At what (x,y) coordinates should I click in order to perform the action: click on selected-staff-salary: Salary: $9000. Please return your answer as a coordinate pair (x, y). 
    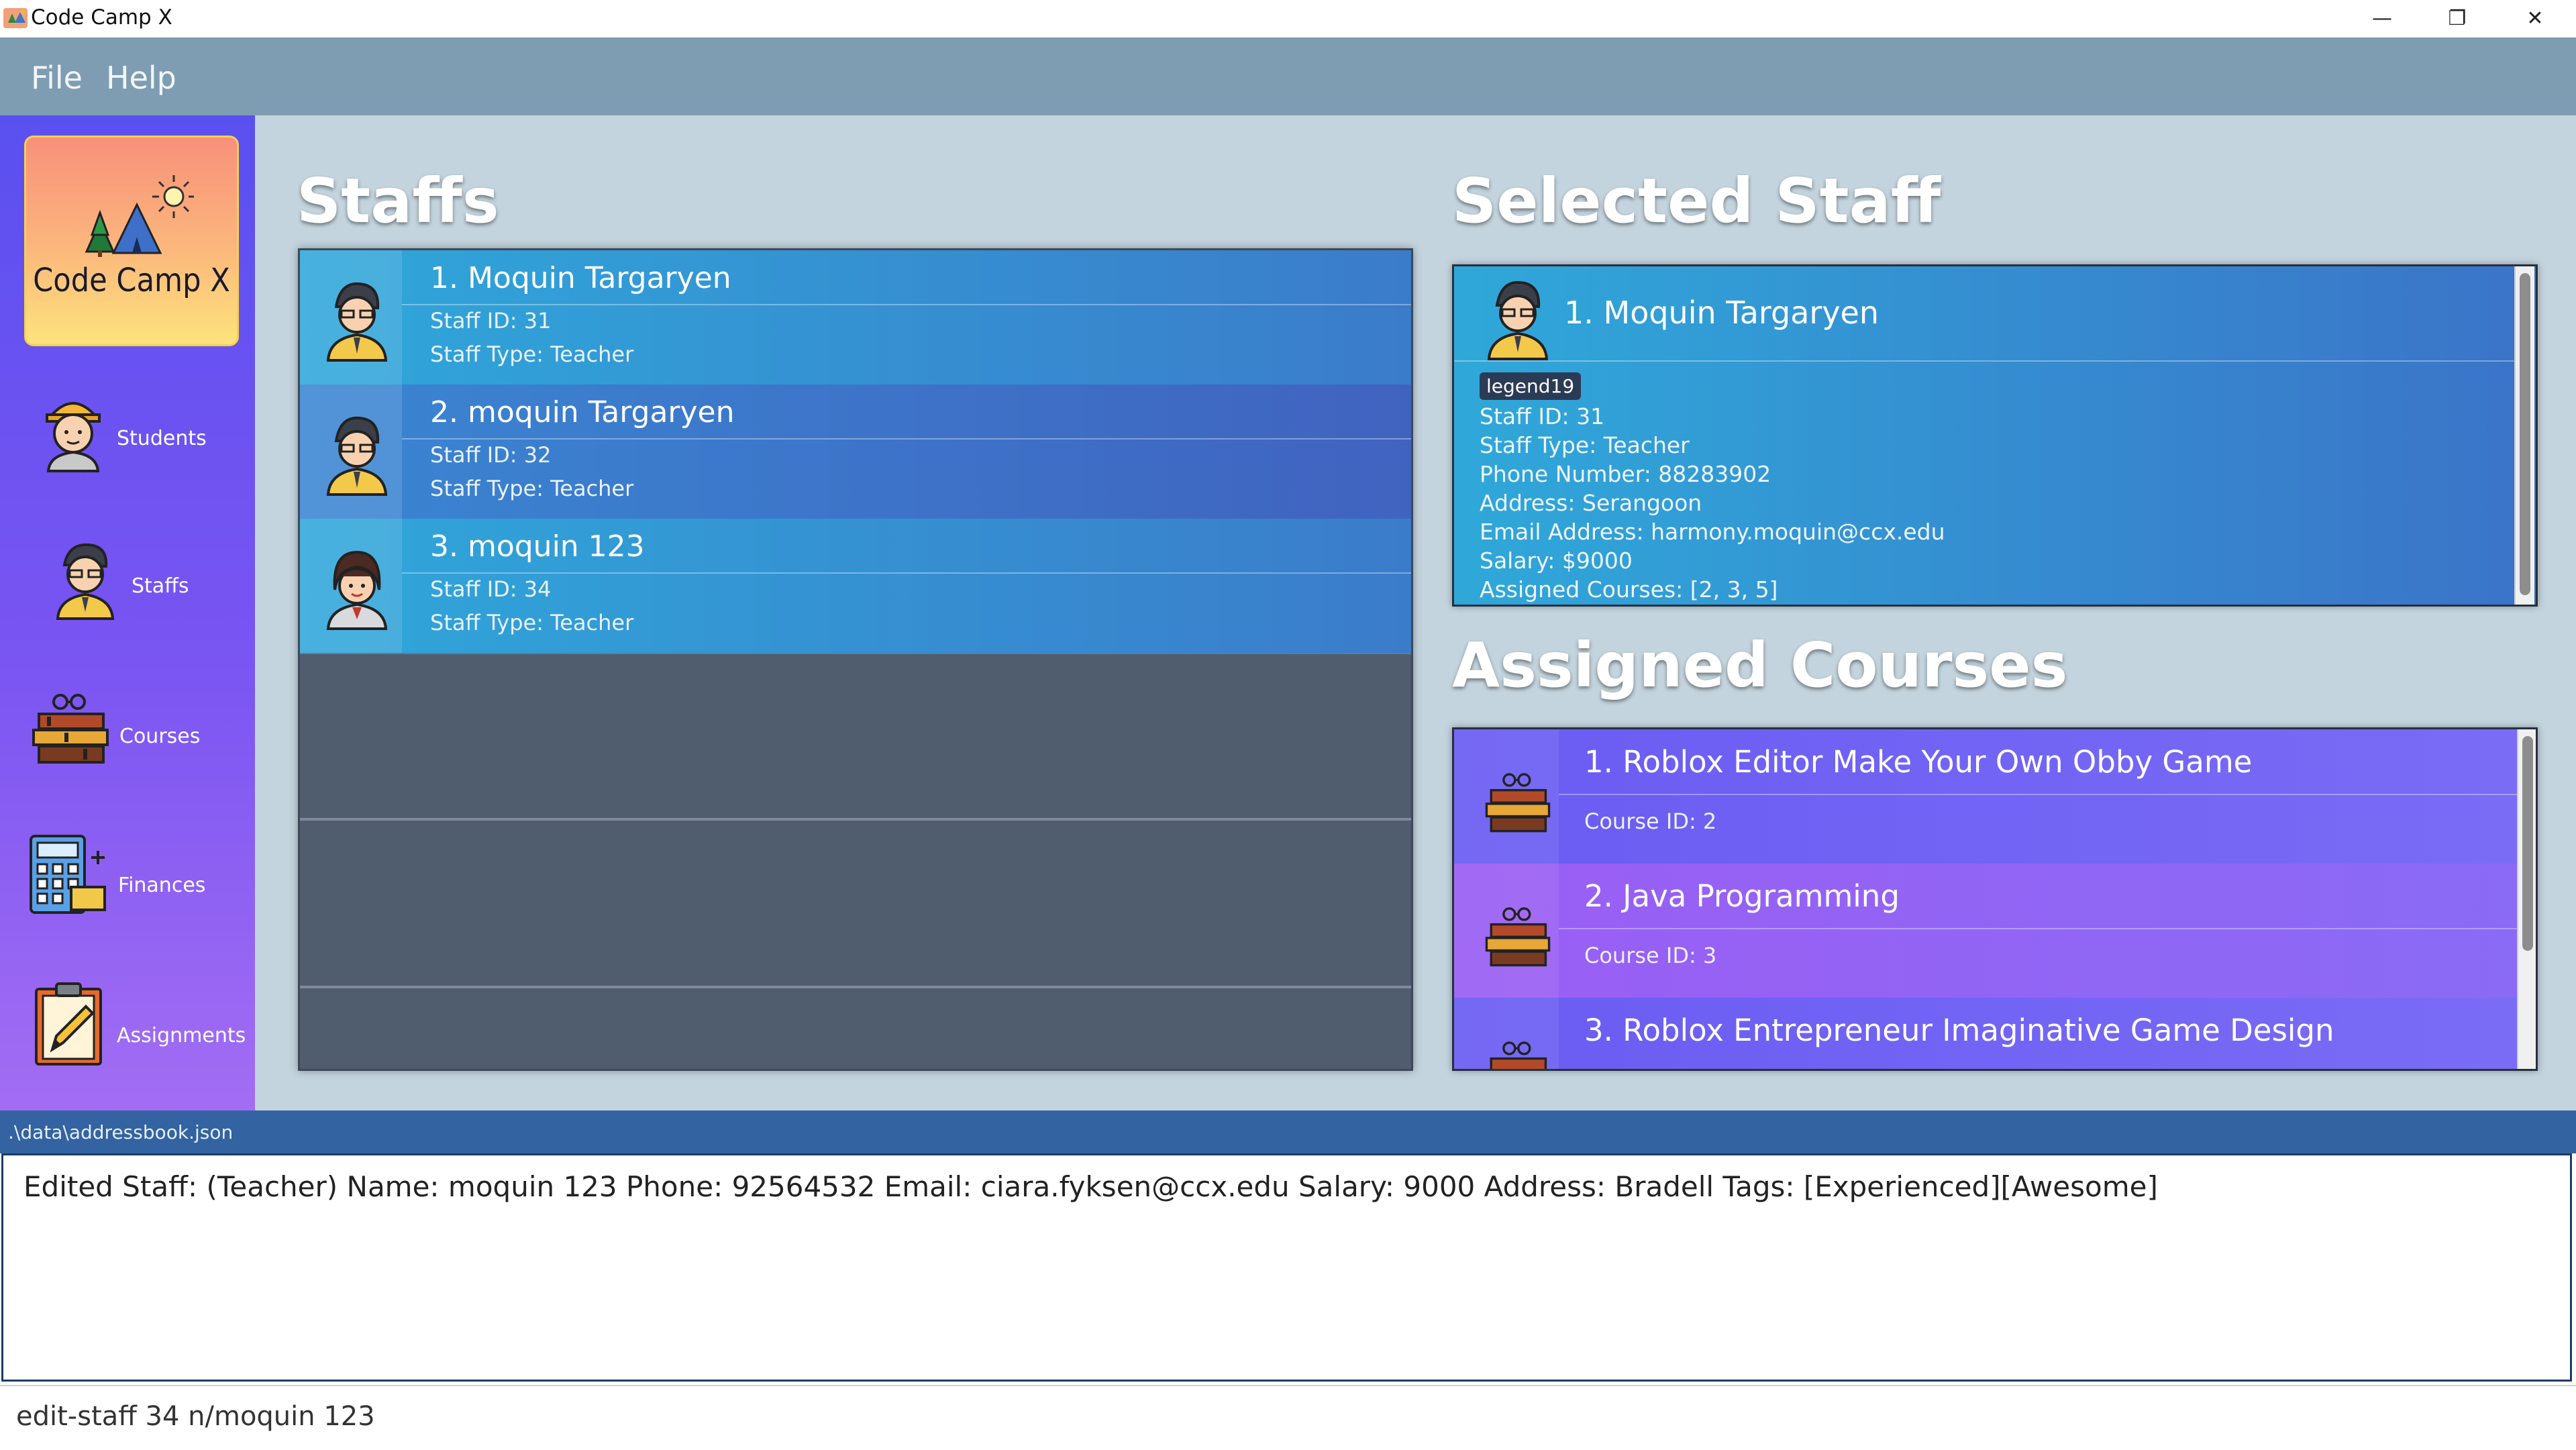
    Looking at the image, I should click on (1556, 561).